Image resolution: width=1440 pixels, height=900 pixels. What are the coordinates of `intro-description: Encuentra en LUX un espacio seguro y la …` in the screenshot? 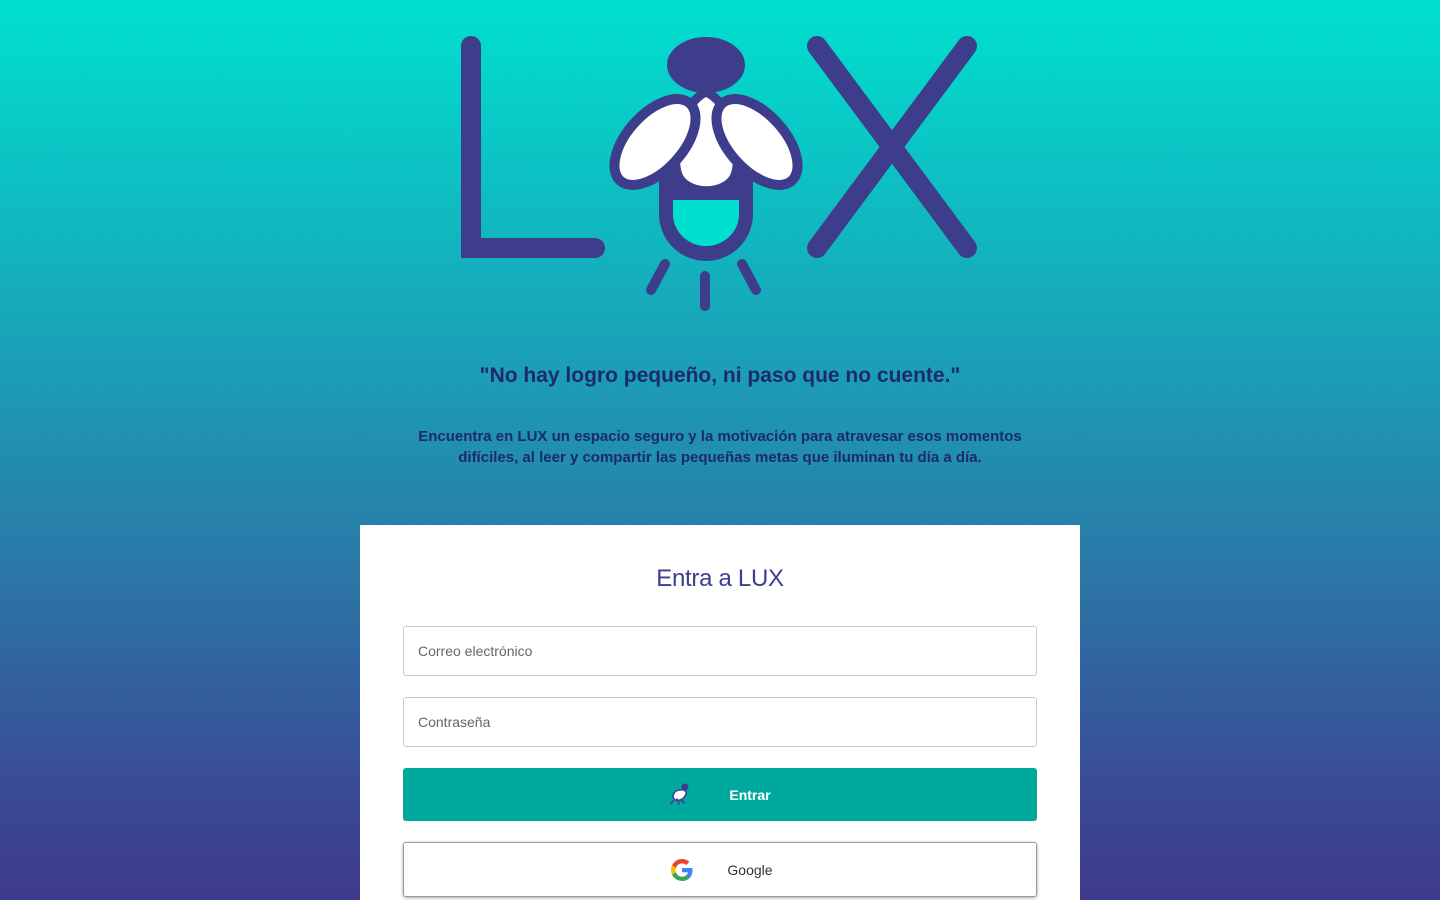 It's located at (720, 447).